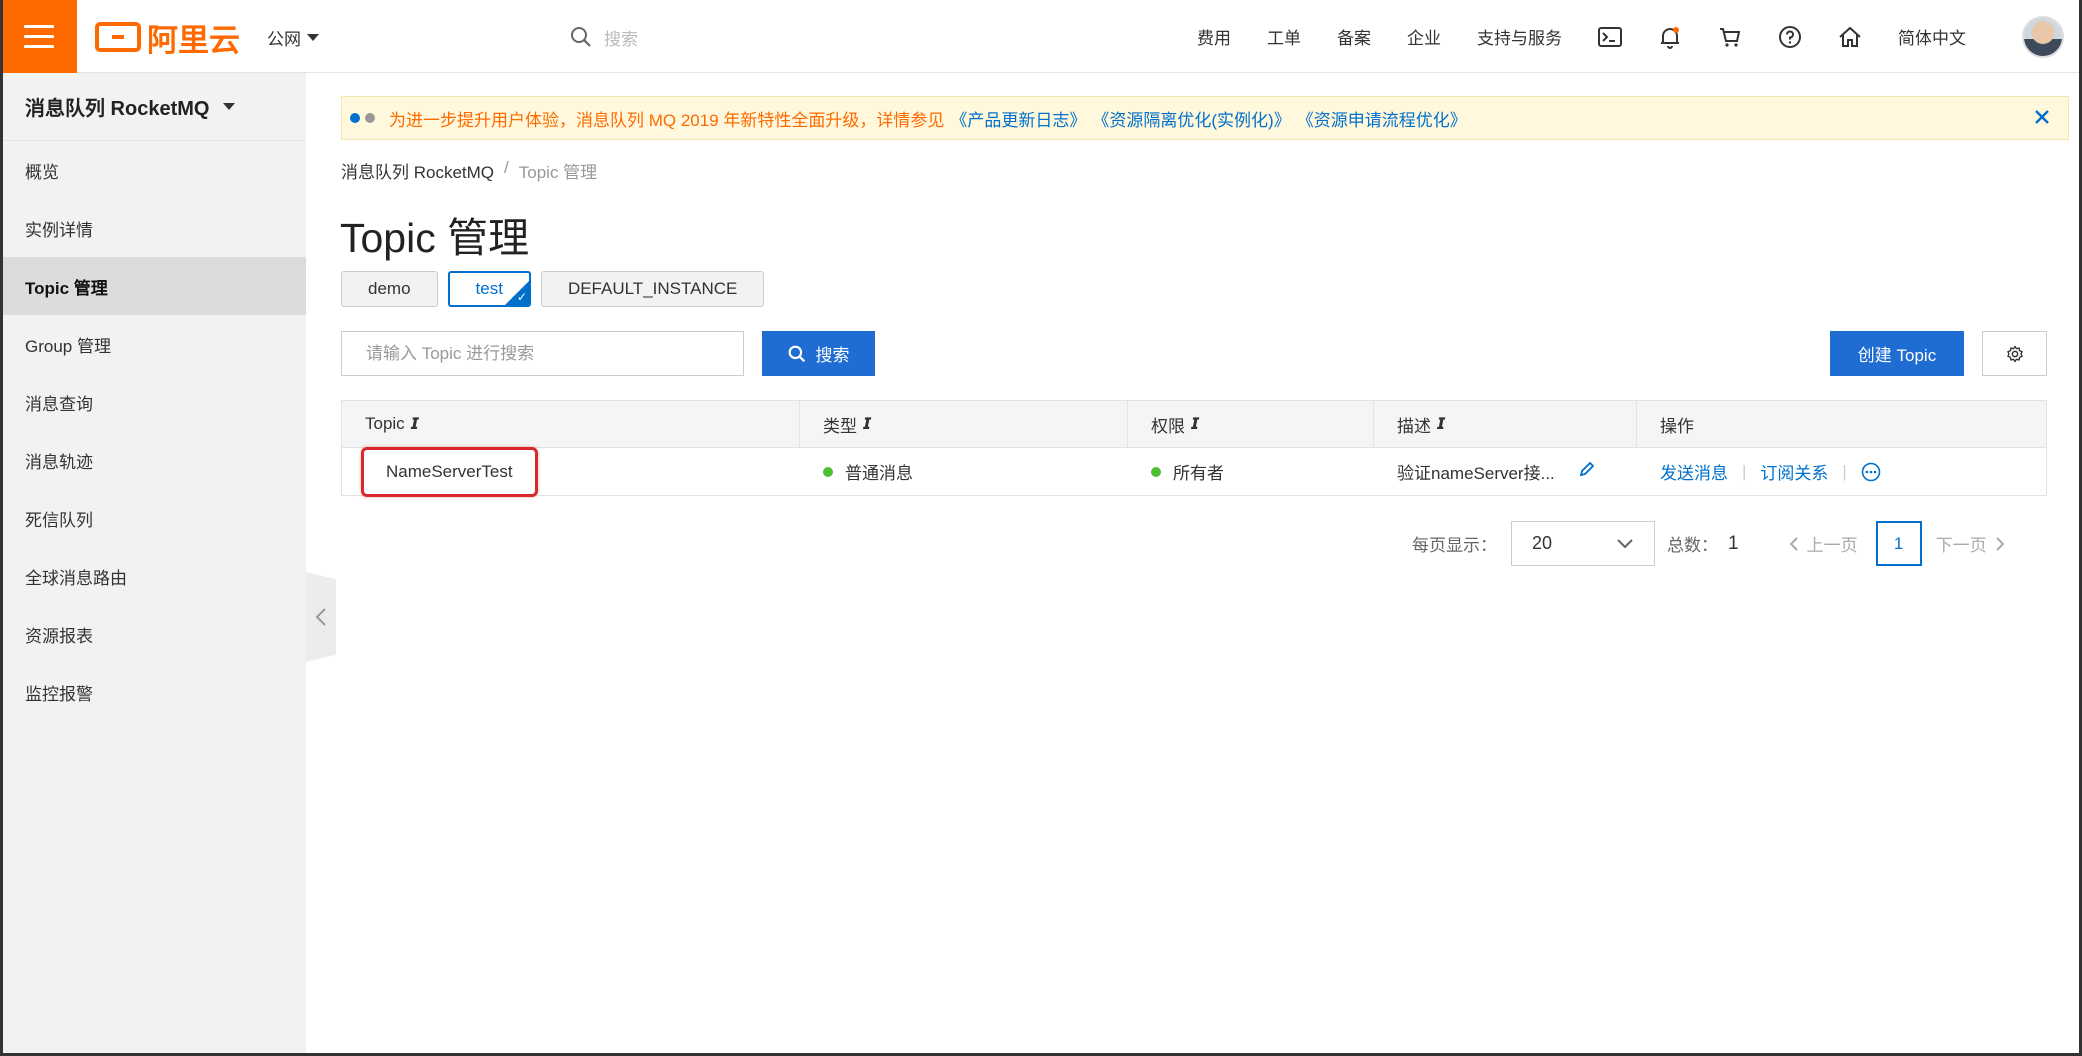 Image resolution: width=2082 pixels, height=1056 pixels. I want to click on sidebar-item-resource-report: 资源报表, so click(154, 634).